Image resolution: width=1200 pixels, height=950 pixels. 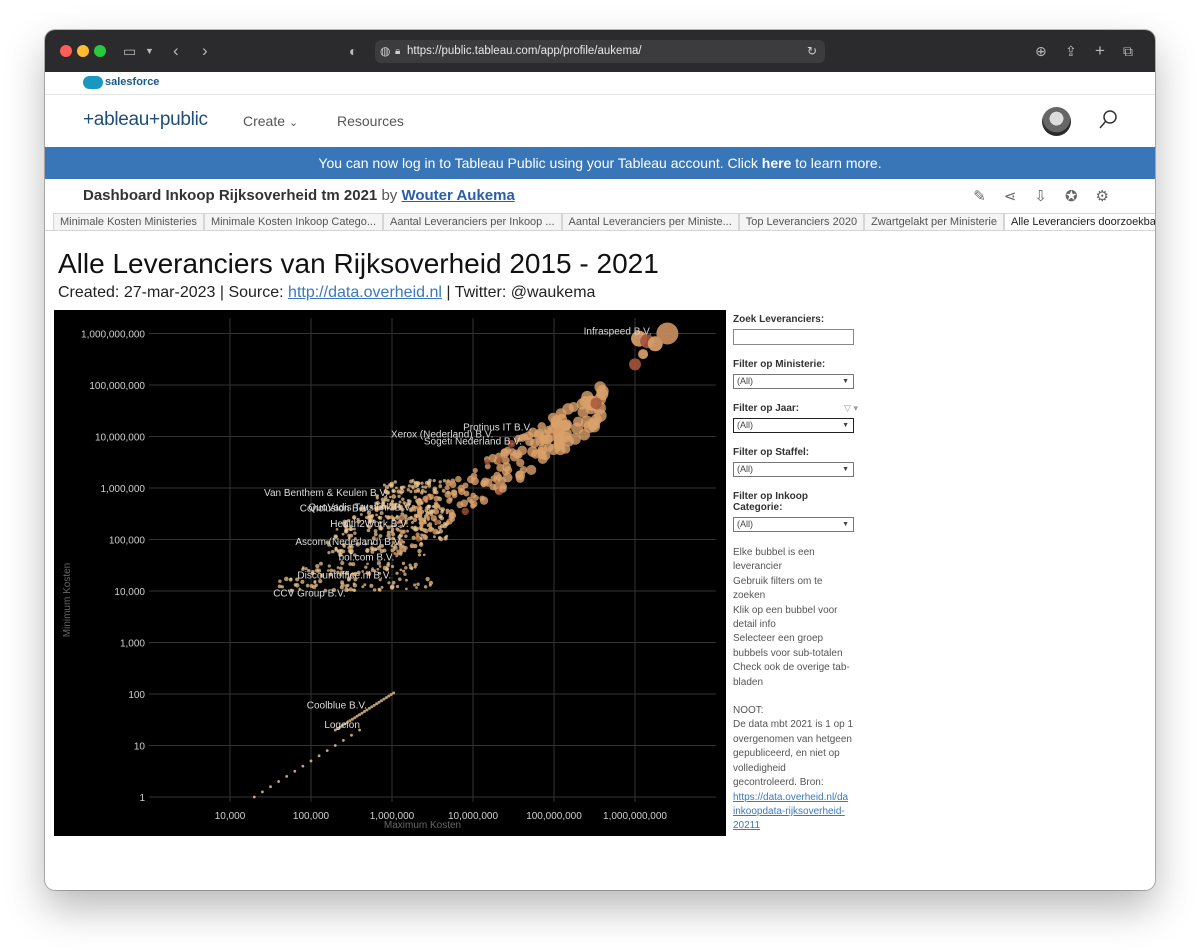 What do you see at coordinates (1102, 196) in the screenshot?
I see `gear-icon: ⚙` at bounding box center [1102, 196].